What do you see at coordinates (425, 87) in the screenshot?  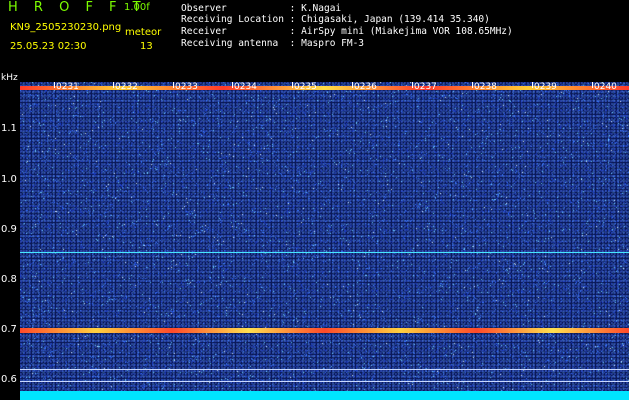 I see `time-label: 0237` at bounding box center [425, 87].